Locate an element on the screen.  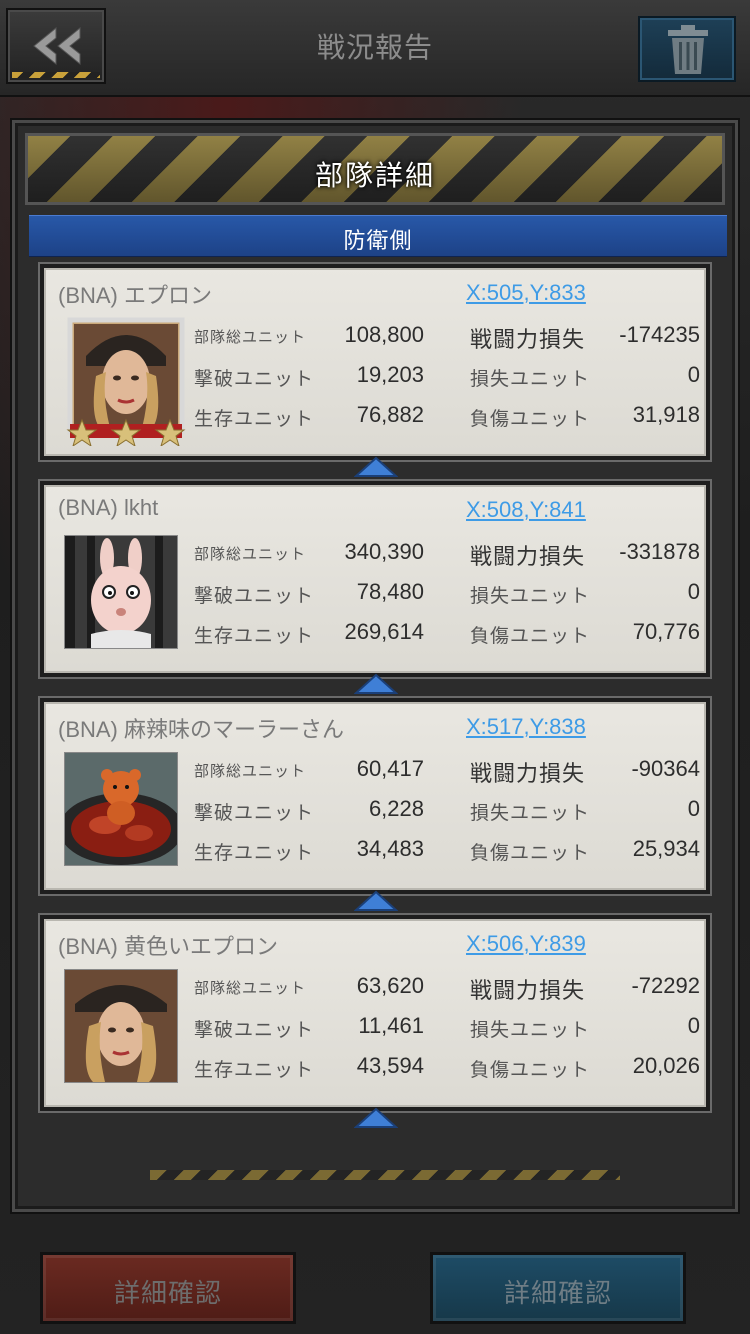
delete-button is located at coordinates (687, 49).